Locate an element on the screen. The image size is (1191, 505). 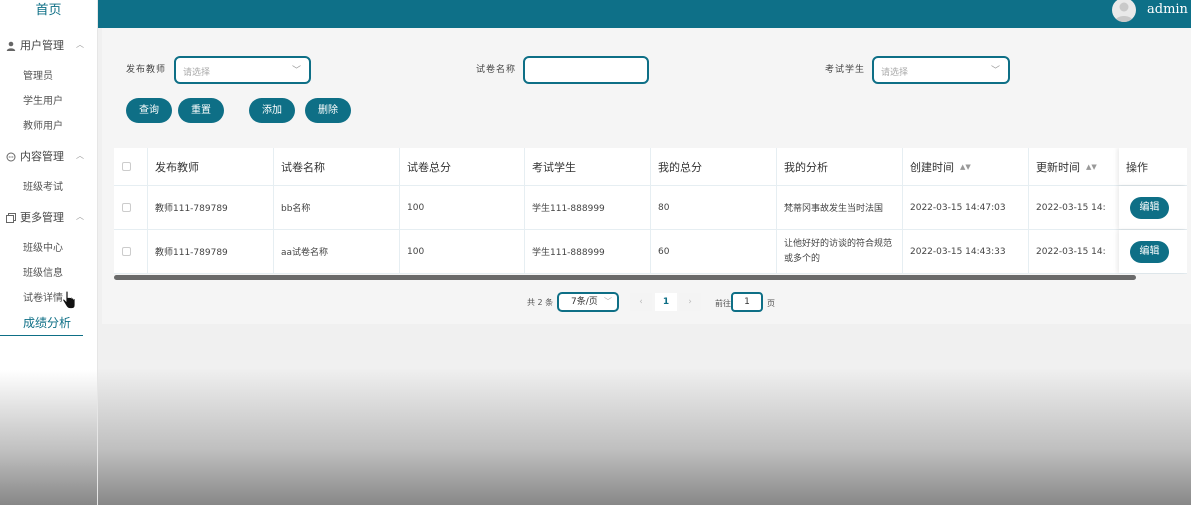
fade-overlay is located at coordinates (48, 437).